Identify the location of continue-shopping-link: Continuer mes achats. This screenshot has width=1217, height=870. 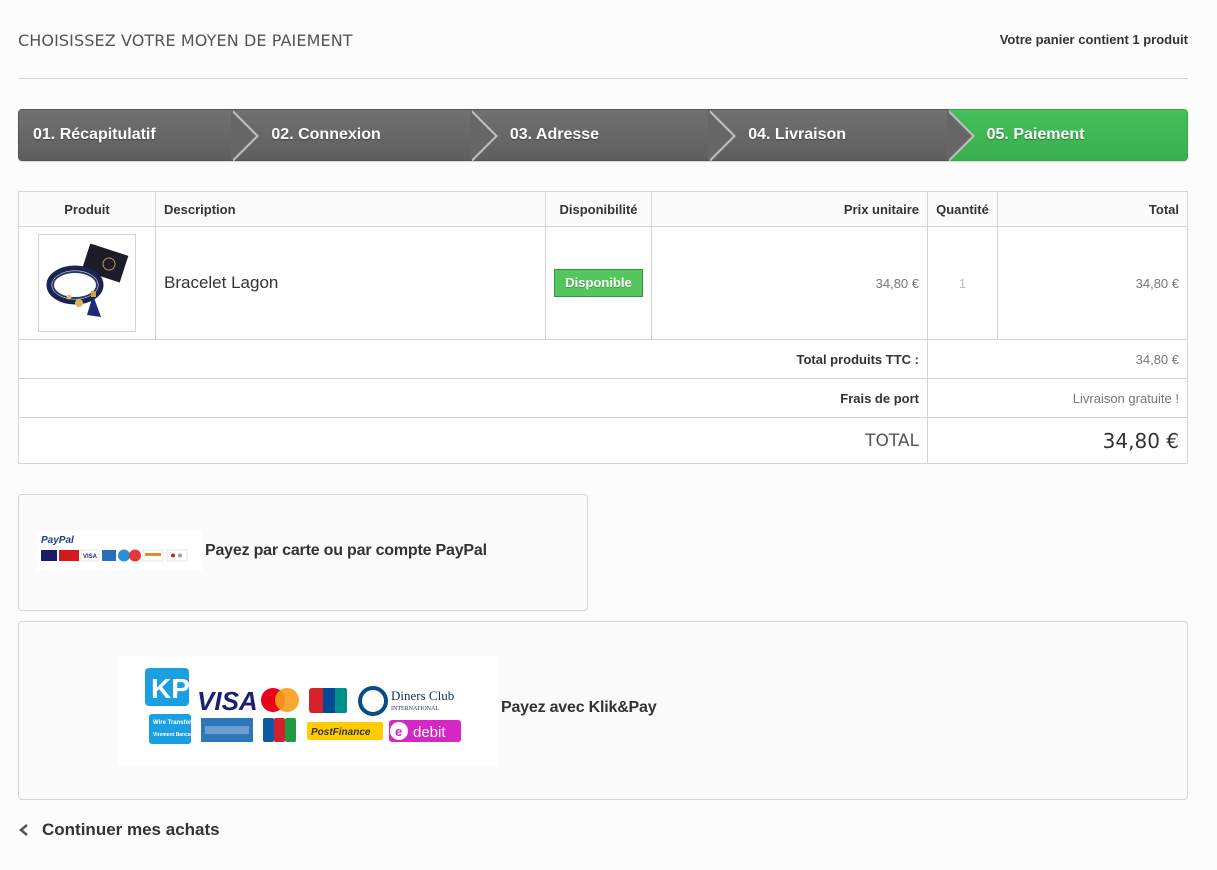
(119, 830).